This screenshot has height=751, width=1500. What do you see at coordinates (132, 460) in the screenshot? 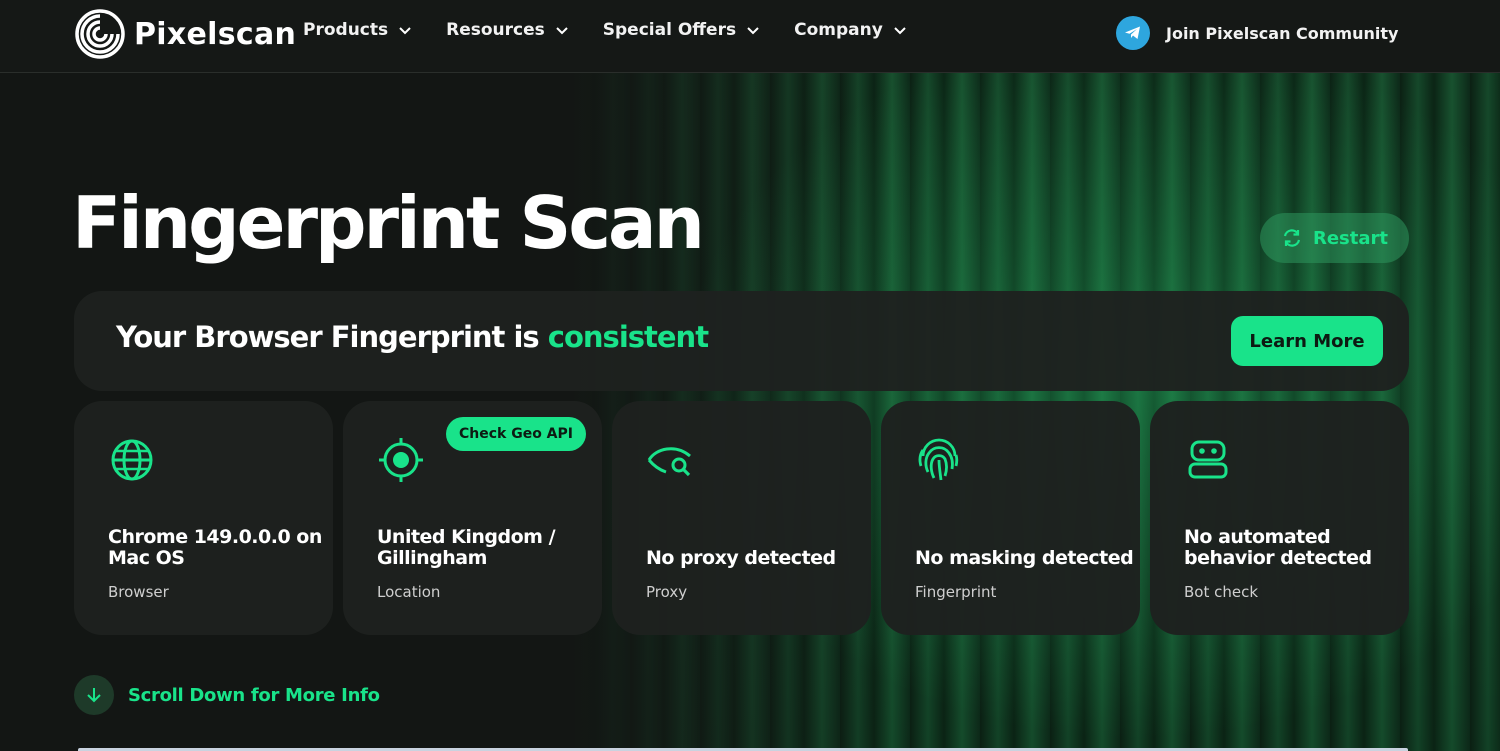
I see `globe-icon` at bounding box center [132, 460].